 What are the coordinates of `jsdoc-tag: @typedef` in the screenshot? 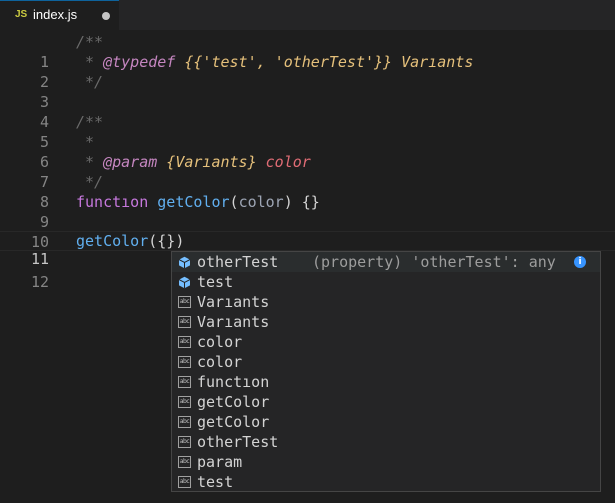 It's located at (139, 62).